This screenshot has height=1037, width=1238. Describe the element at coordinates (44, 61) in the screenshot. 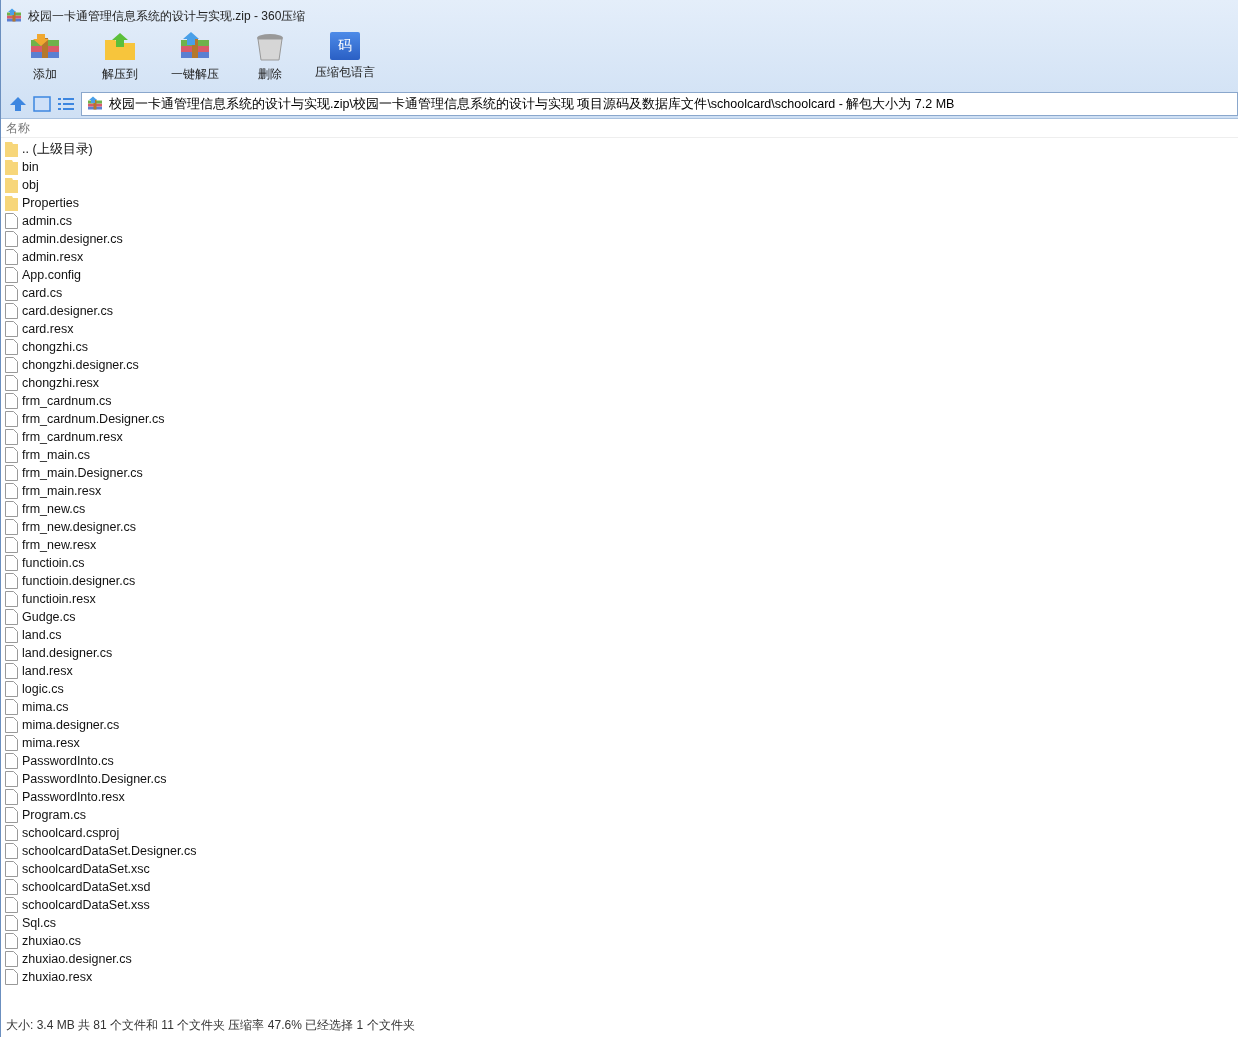

I see `toolbar-button: 添加` at that location.